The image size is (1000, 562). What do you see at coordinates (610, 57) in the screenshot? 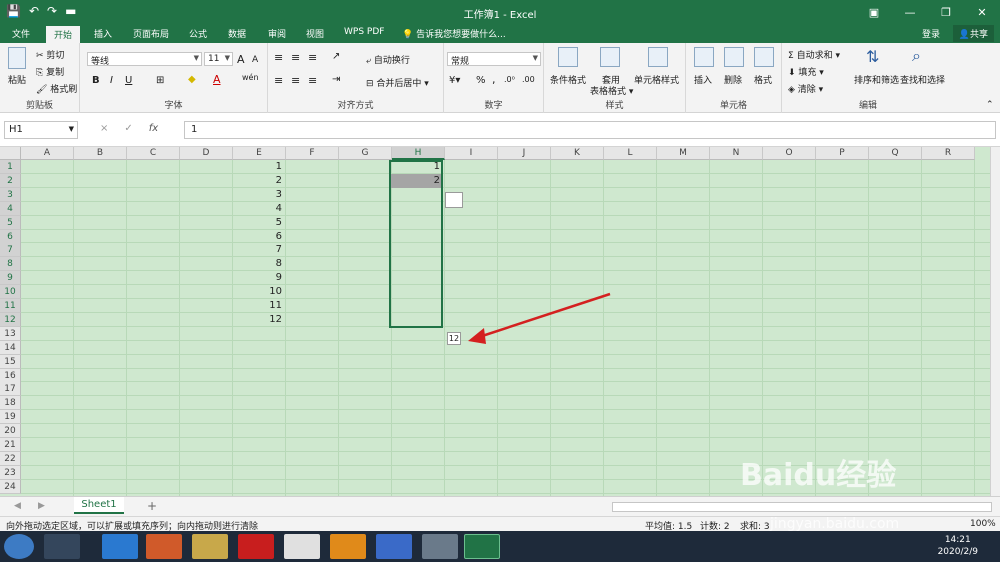
I see `format-as-table-icon` at bounding box center [610, 57].